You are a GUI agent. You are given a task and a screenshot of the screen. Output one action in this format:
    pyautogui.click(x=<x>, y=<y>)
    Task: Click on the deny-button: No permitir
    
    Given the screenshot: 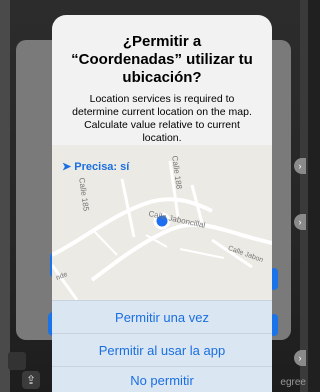 What is the action you would take?
    pyautogui.click(x=162, y=379)
    